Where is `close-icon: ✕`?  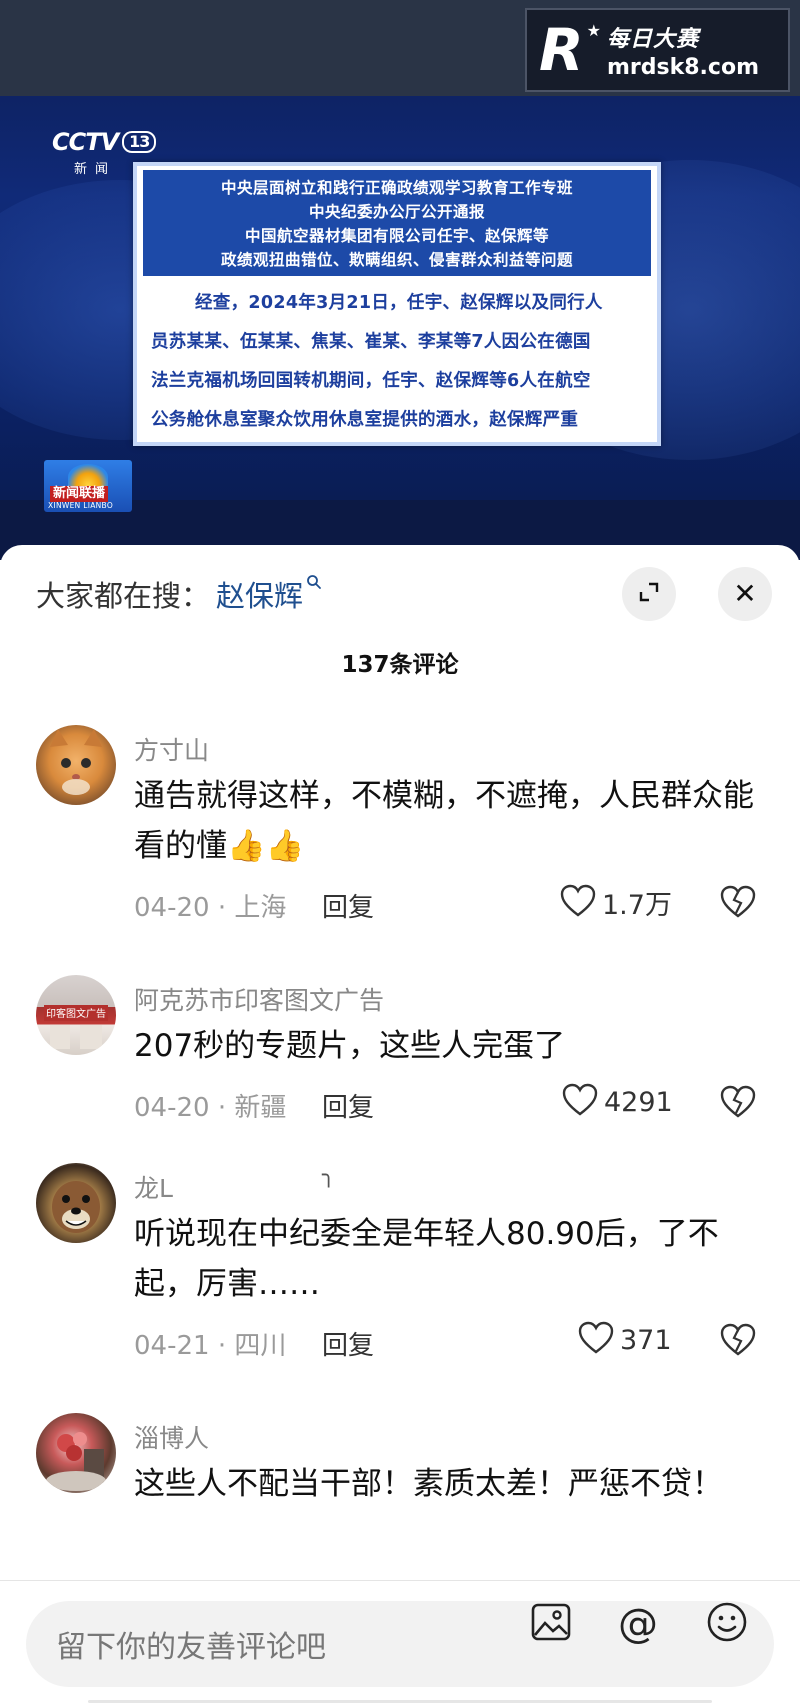
close-icon: ✕ is located at coordinates (745, 593).